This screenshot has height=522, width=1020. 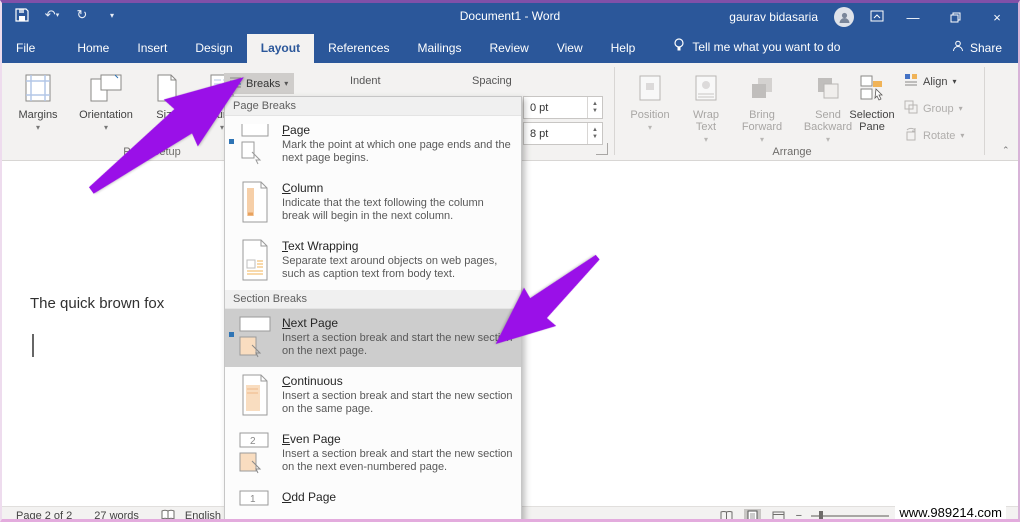 I want to click on tell-me-box: Tell me what you want to do, so click(x=749, y=47).